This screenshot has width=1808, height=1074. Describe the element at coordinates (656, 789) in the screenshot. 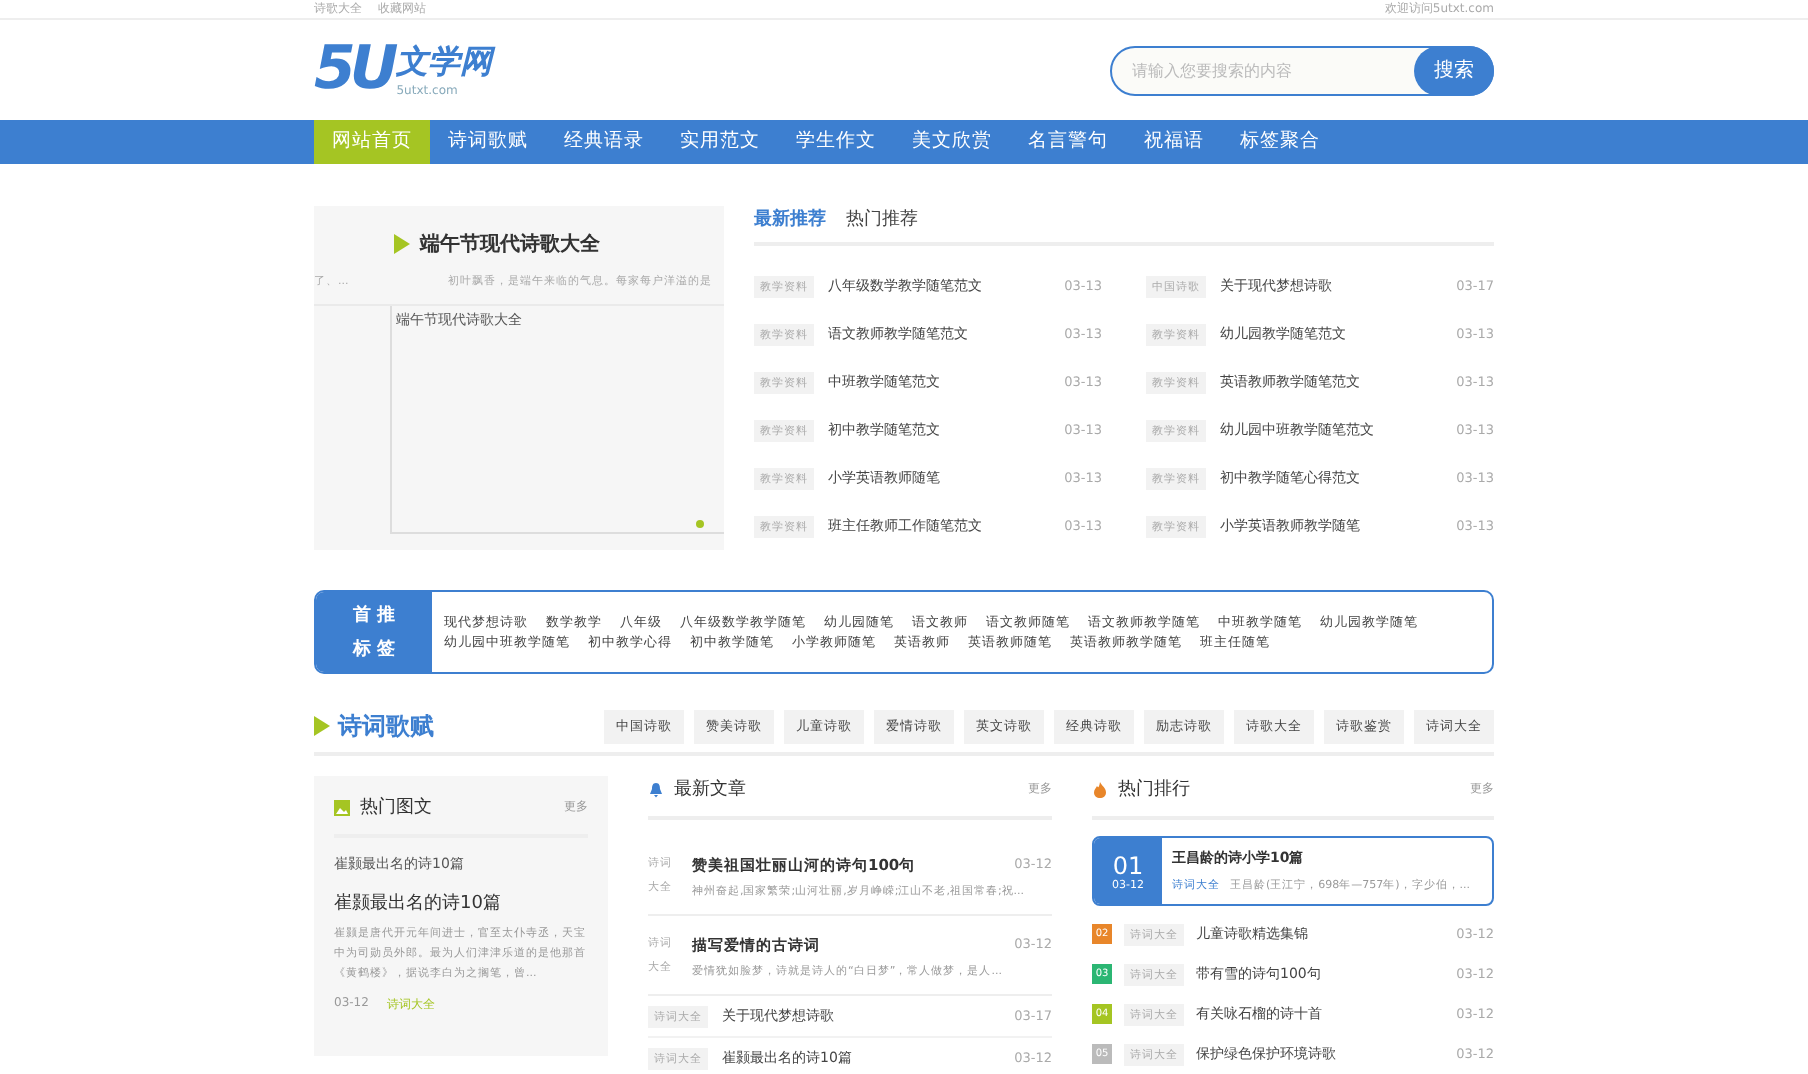

I see `bell-icon` at that location.